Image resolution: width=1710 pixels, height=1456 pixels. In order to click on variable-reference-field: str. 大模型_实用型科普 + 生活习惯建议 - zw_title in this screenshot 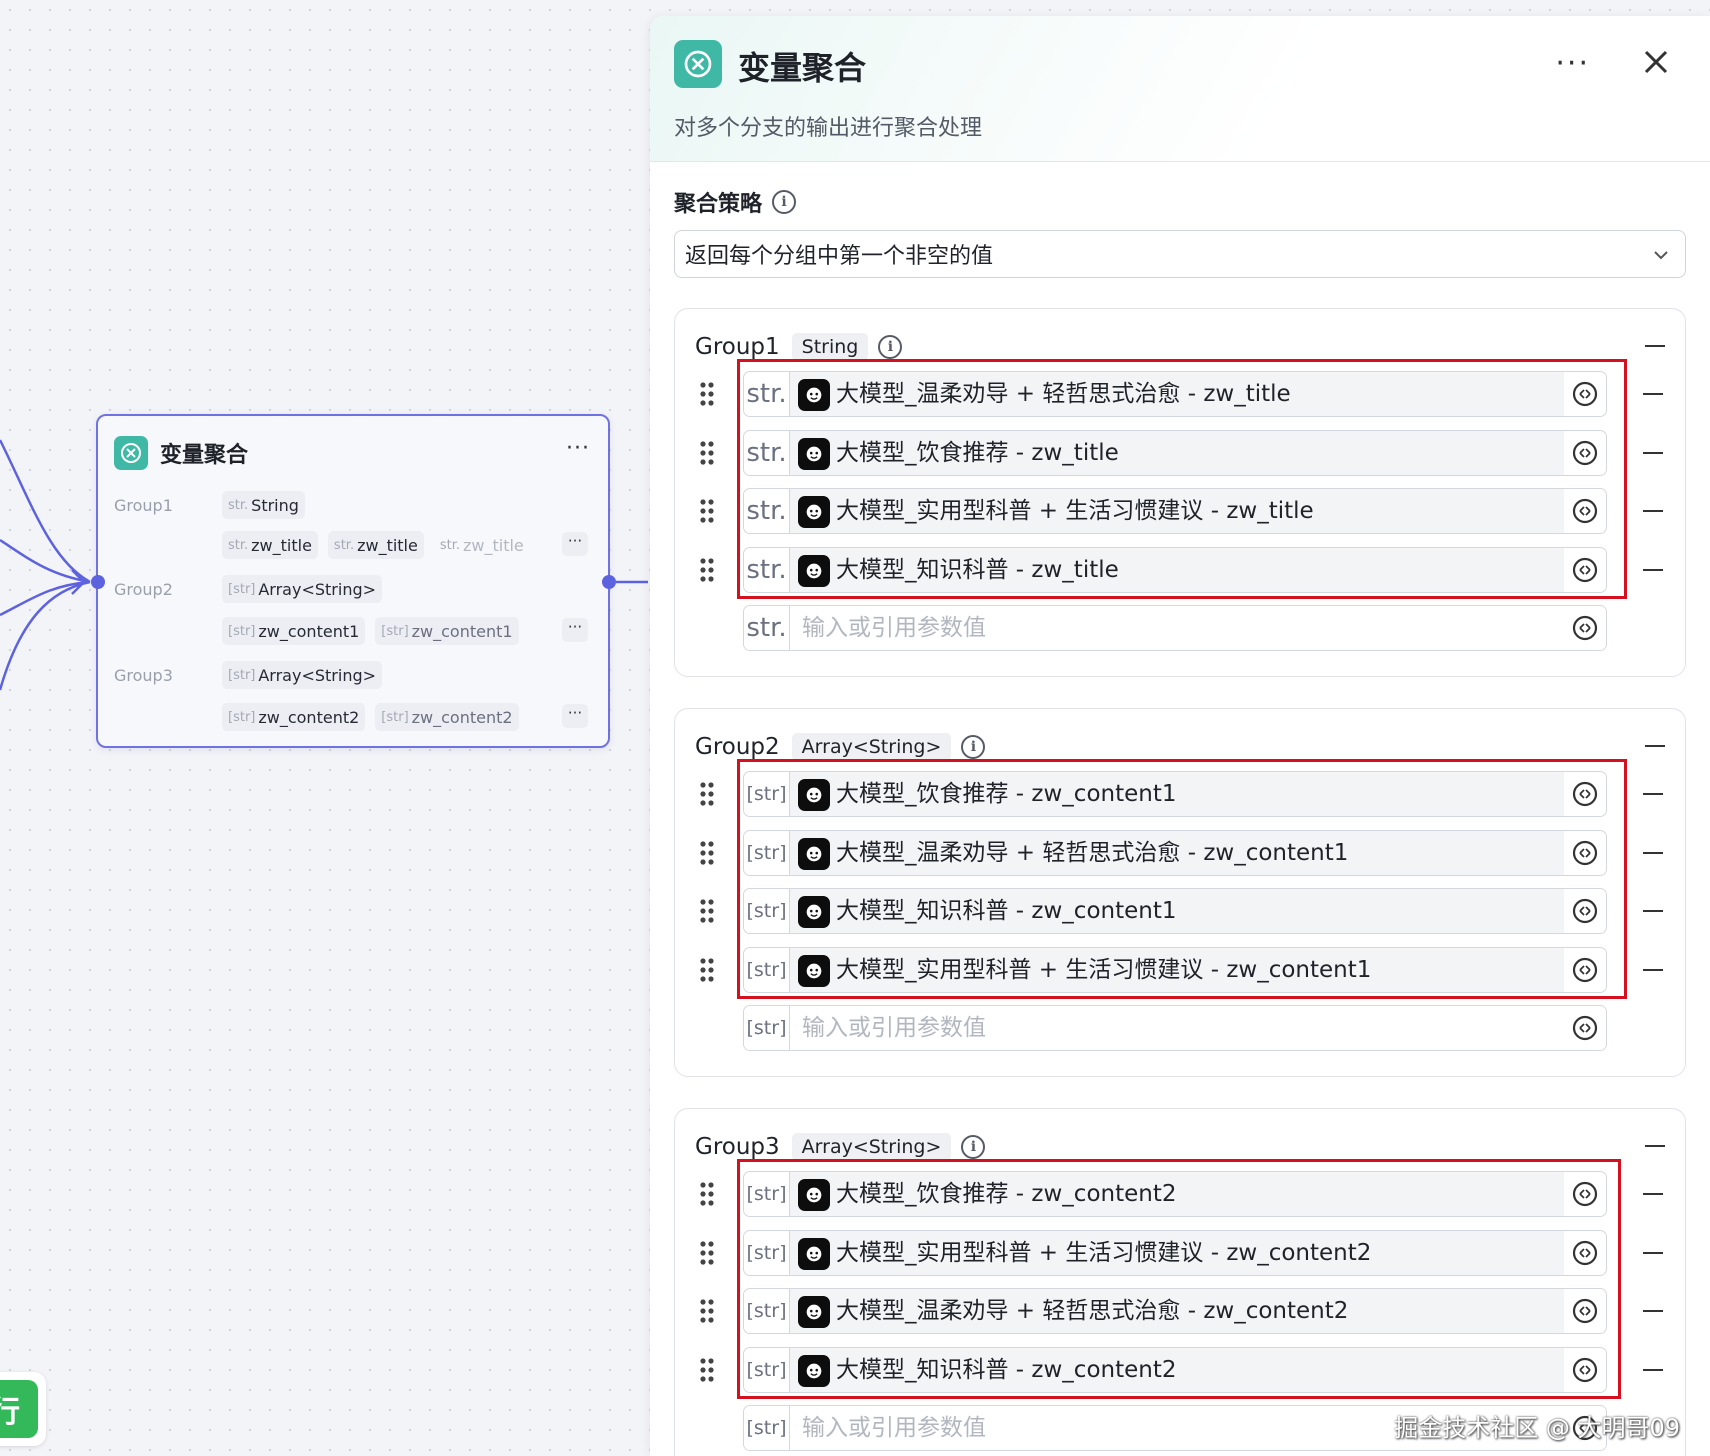, I will do `click(1175, 511)`.